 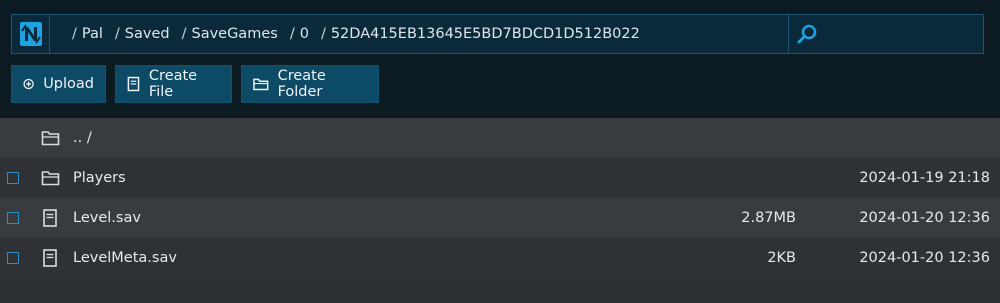 I want to click on search-input, so click(x=886, y=34).